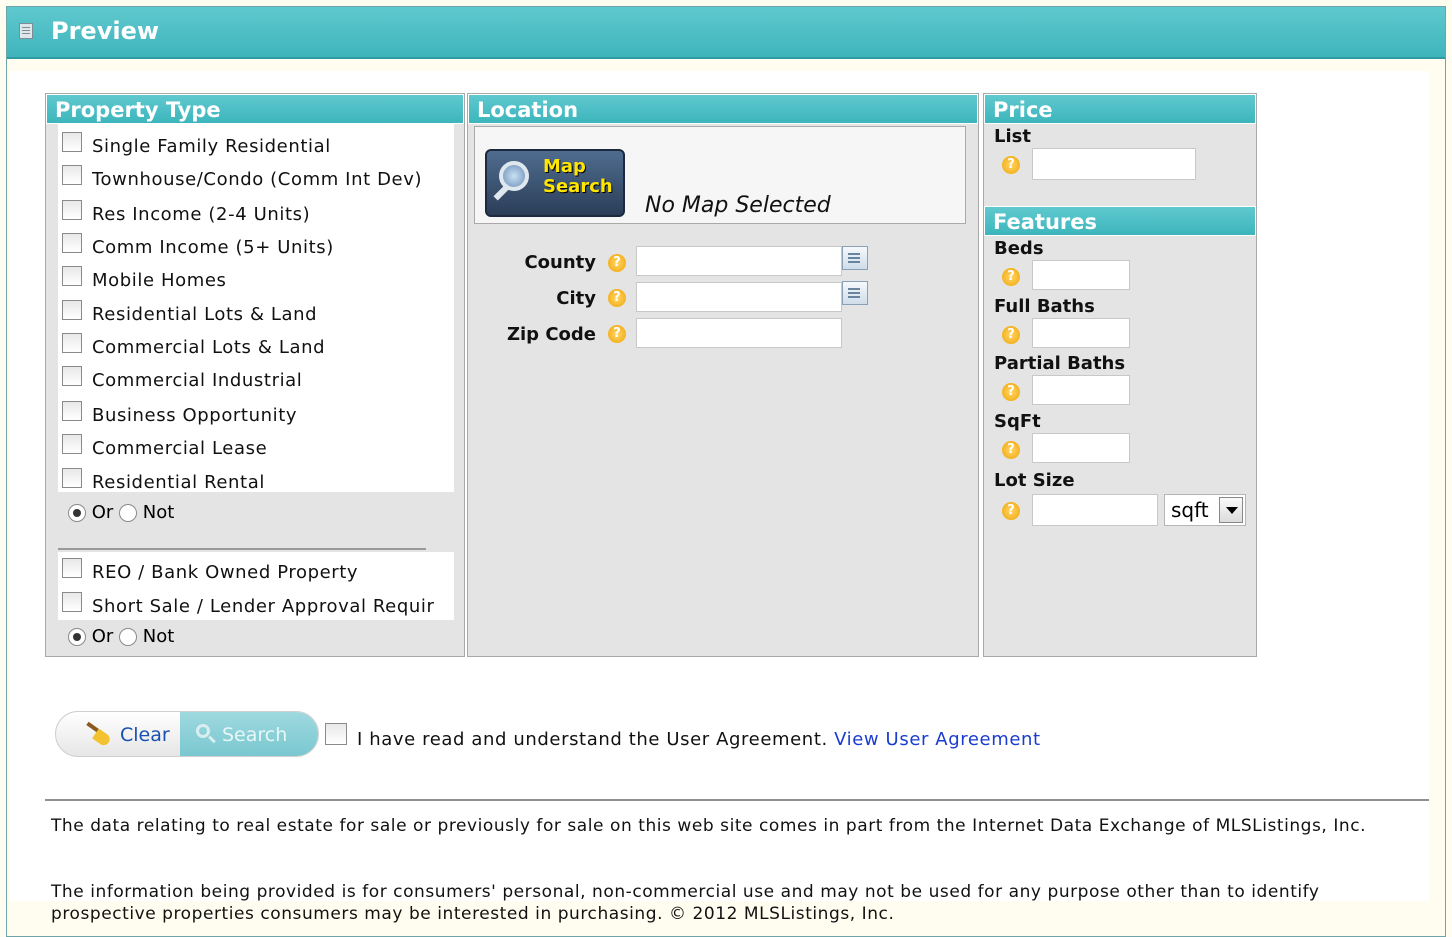 The image size is (1452, 937). I want to click on property-type-logic-radio: Or Not, so click(121, 514).